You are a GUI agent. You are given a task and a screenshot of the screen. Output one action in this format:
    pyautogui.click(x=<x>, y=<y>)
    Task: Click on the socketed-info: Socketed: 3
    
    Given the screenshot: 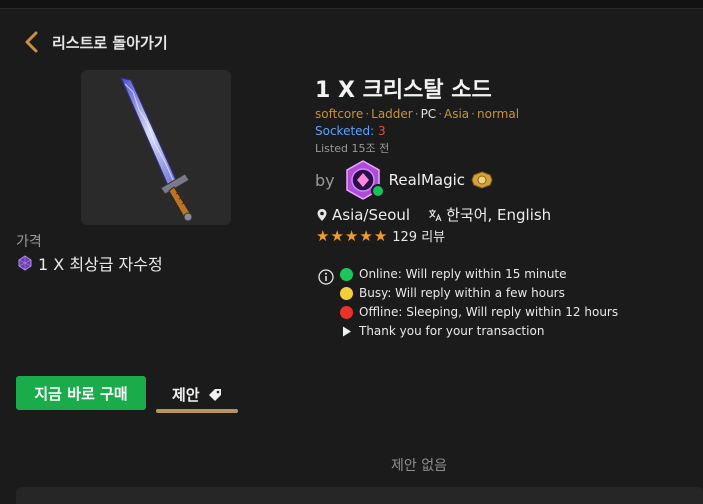 What is the action you would take?
    pyautogui.click(x=350, y=131)
    